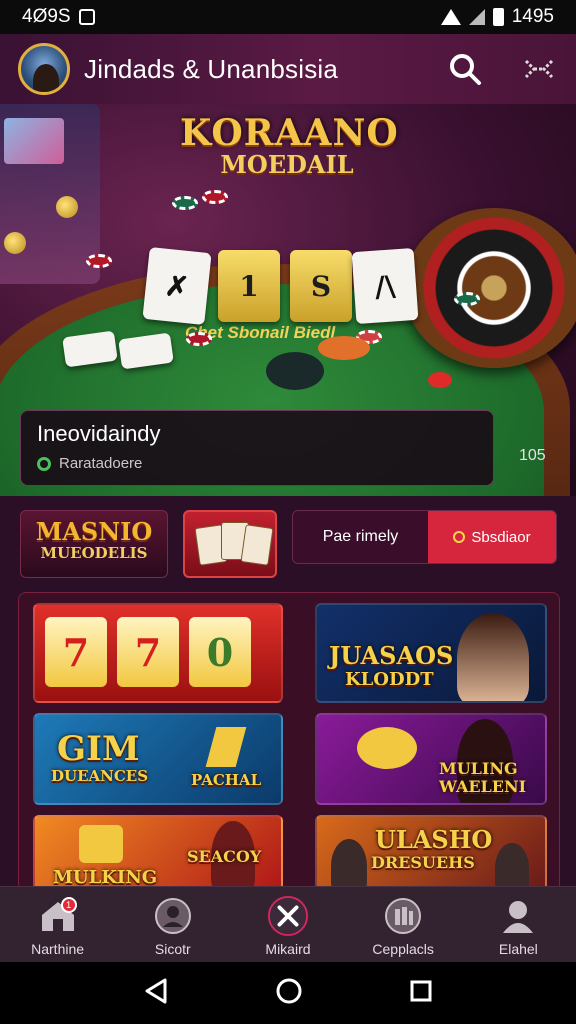  I want to click on hero-logo: KORAANO MOEDAIL, so click(289, 145).